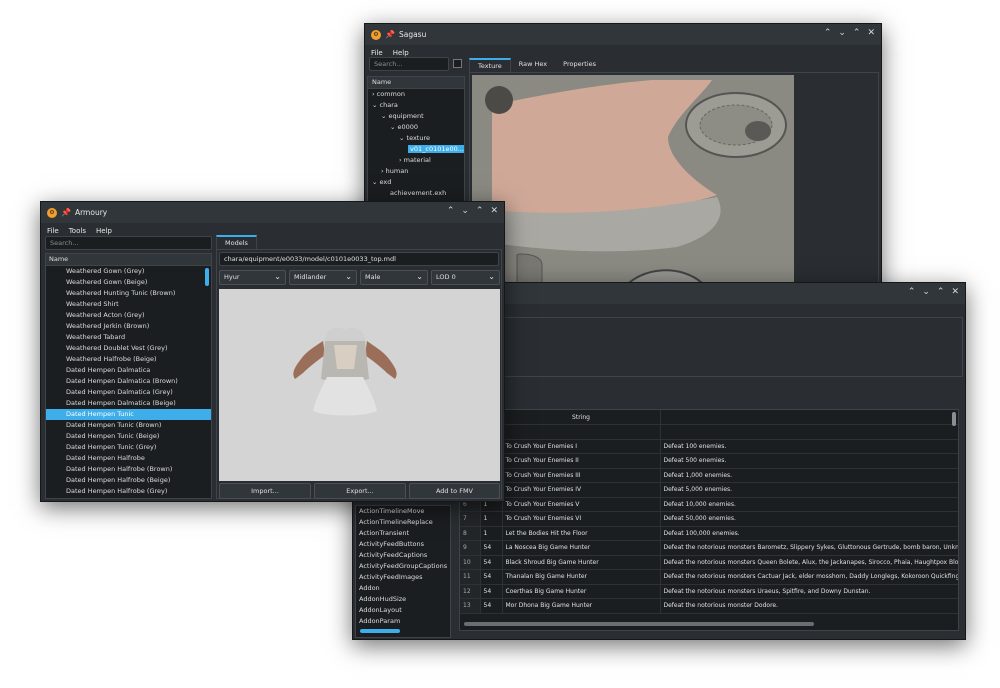 This screenshot has width=1000, height=688. What do you see at coordinates (128, 381) in the screenshot?
I see `list-item: Dated Hempen Dalmatica (Brown)` at bounding box center [128, 381].